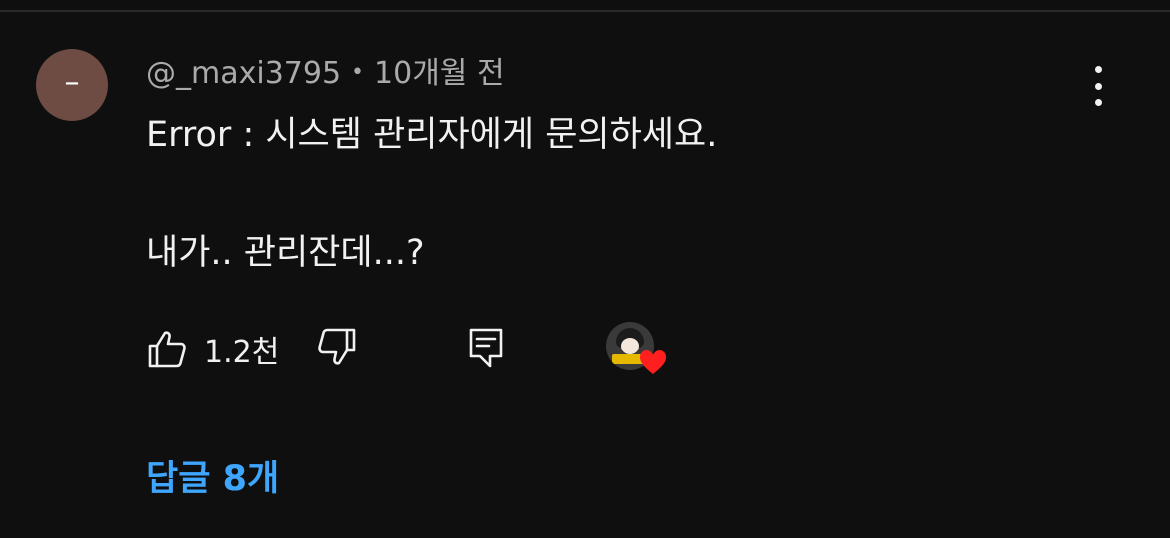 The height and width of the screenshot is (538, 1170). Describe the element at coordinates (486, 347) in the screenshot. I see `reply-comment-icon` at that location.